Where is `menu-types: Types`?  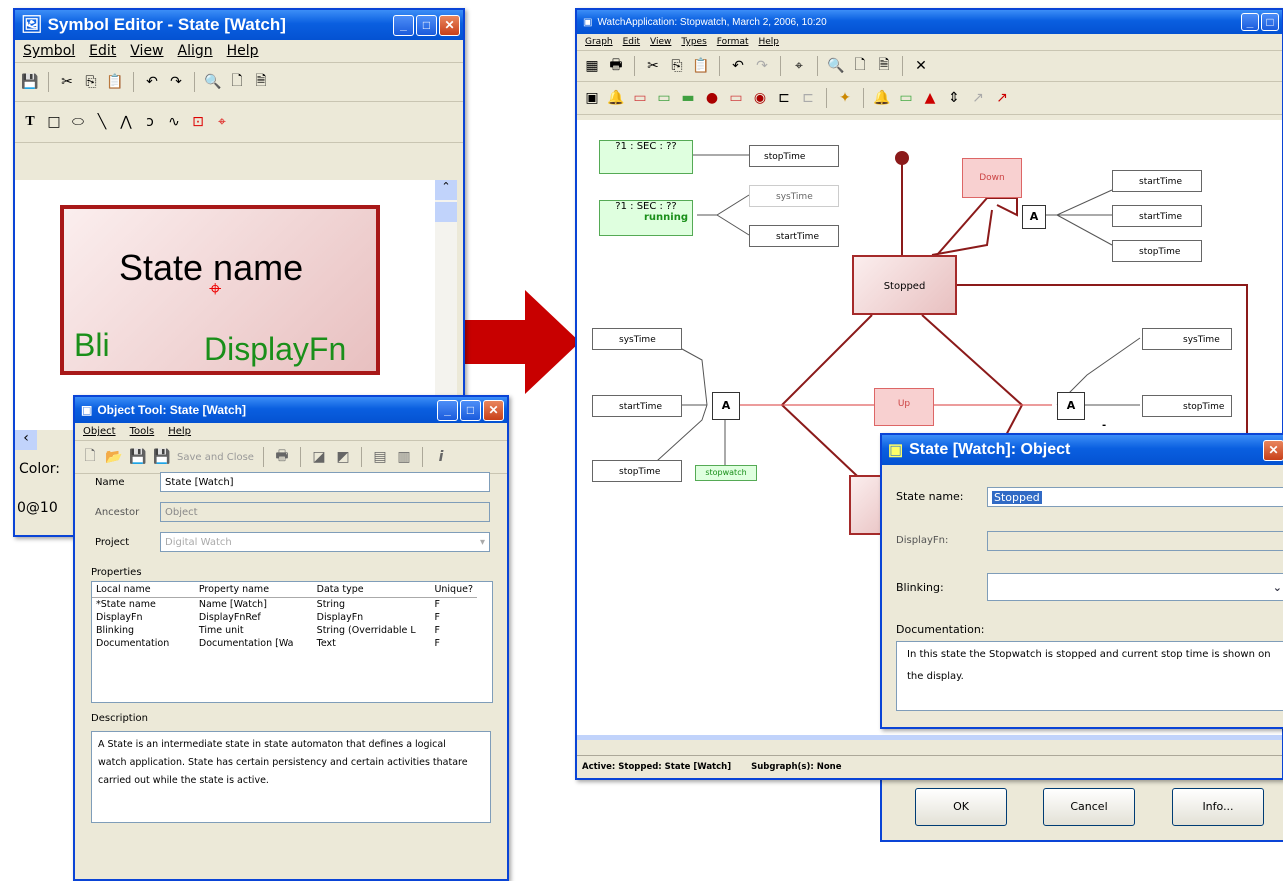
menu-types: Types is located at coordinates (693, 42).